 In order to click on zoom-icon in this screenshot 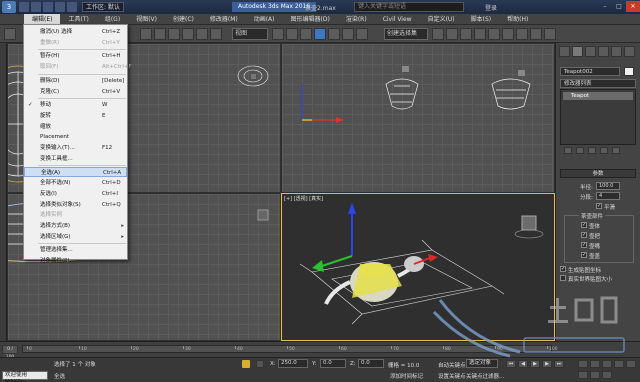, I will do `click(583, 364)`.